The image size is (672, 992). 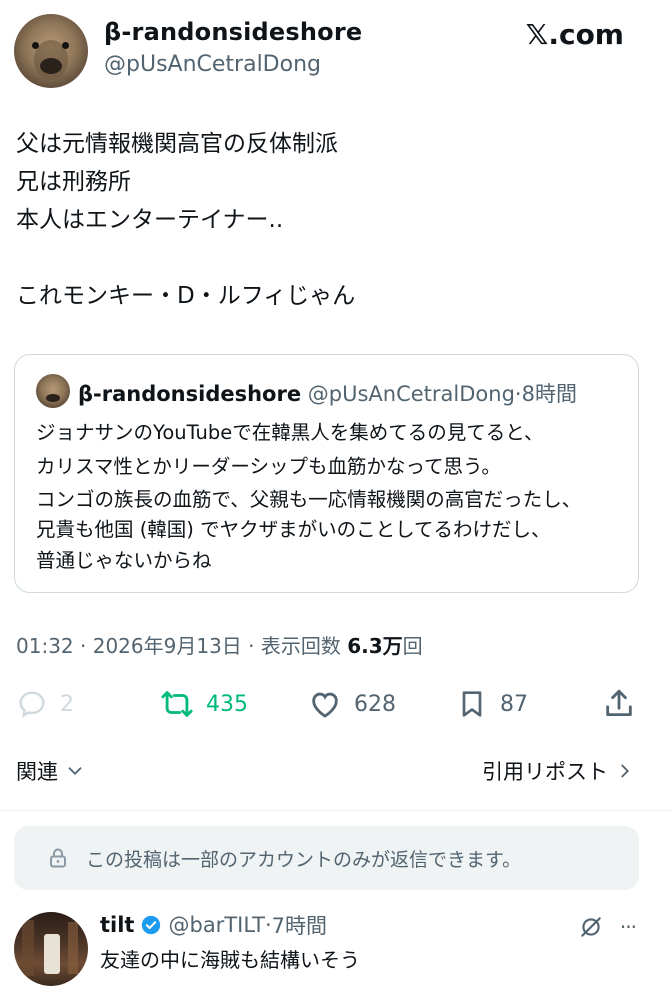 I want to click on related-label: 関連, so click(x=37, y=772).